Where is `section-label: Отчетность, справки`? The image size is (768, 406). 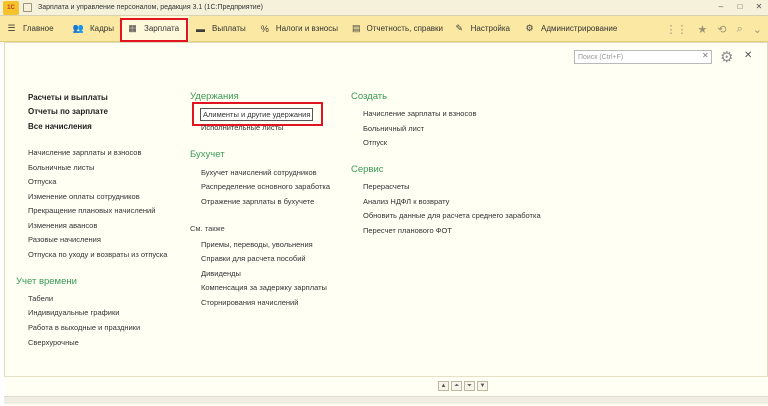
section-label: Отчетность, справки is located at coordinates (405, 28).